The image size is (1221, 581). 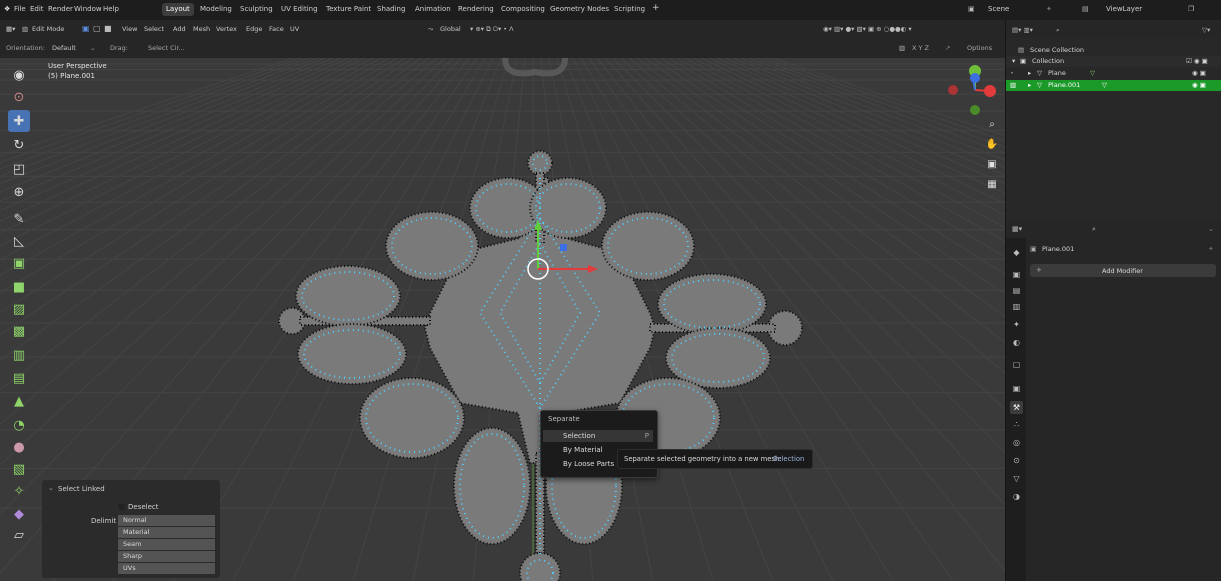 What do you see at coordinates (179, 29) in the screenshot?
I see `menu-add: Add` at bounding box center [179, 29].